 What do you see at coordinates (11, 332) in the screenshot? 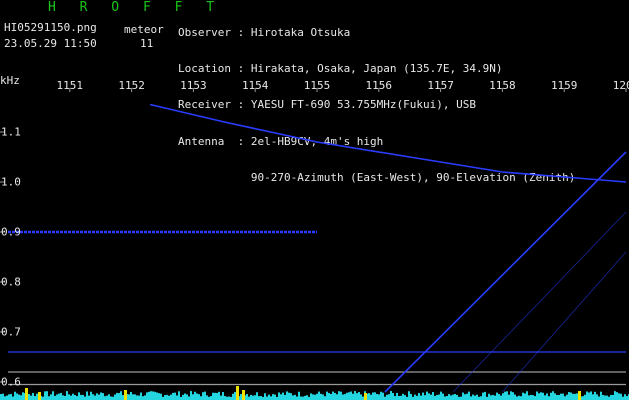
I see `y-tick-label: 0.7` at bounding box center [11, 332].